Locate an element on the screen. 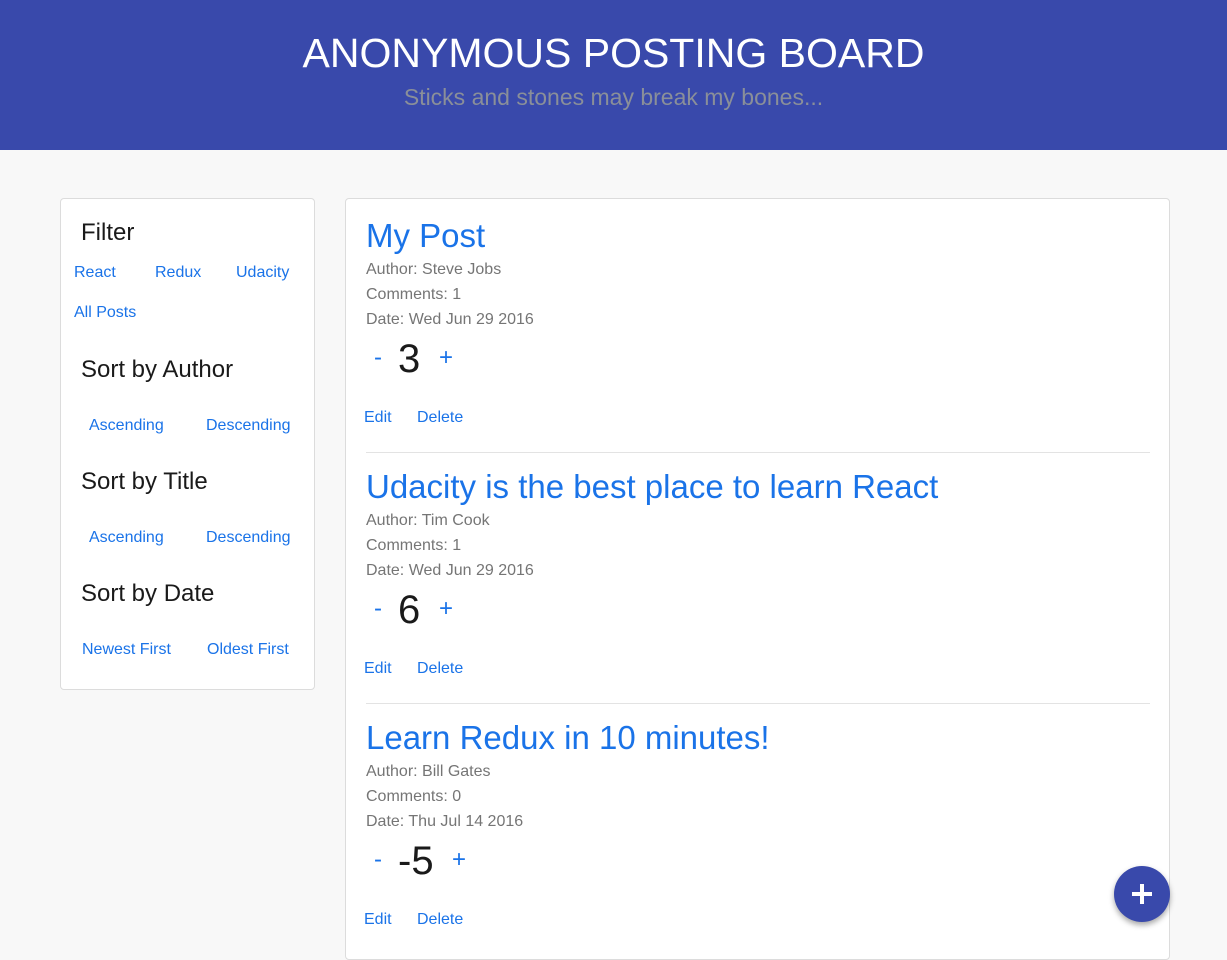 The image size is (1227, 960). vote-score: -5 is located at coordinates (416, 861).